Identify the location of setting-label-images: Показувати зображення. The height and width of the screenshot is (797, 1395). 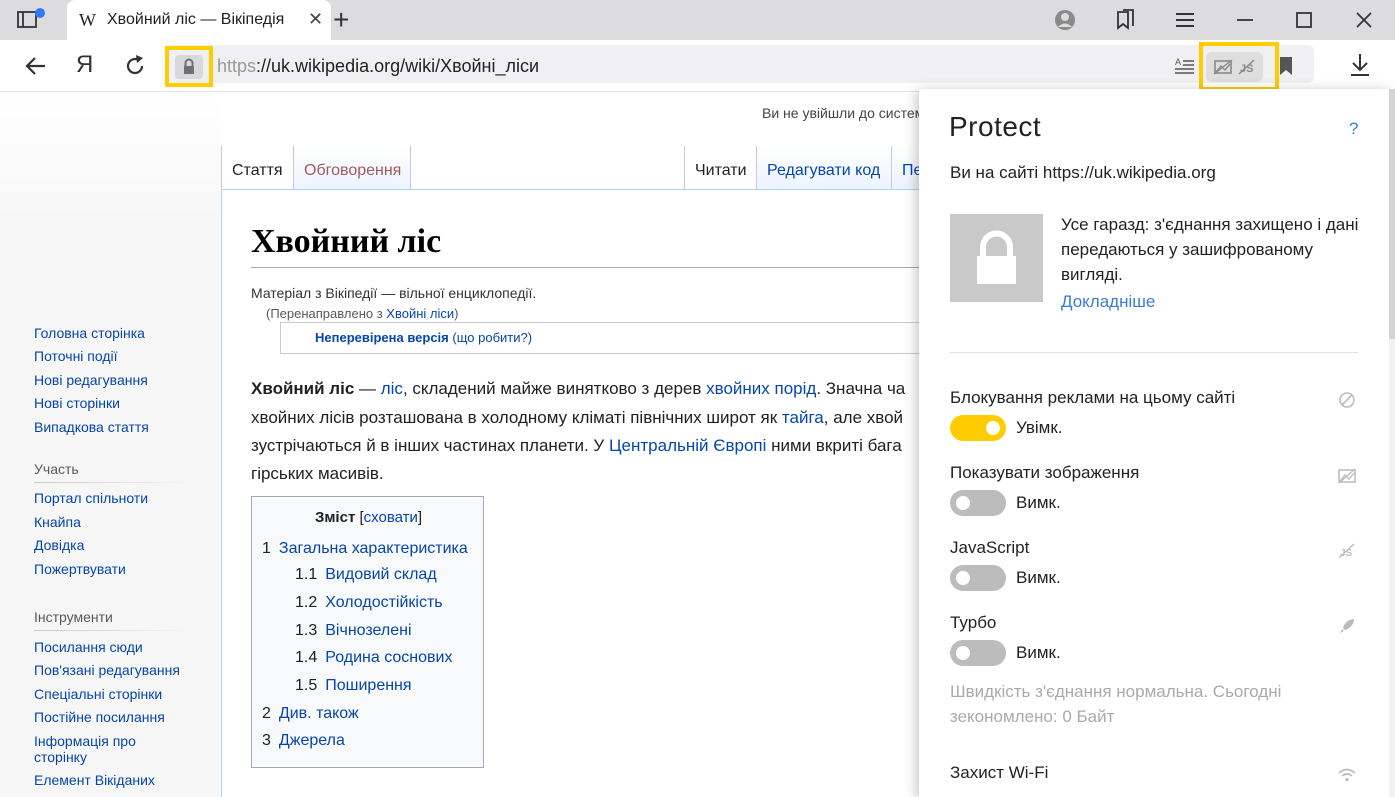
(1045, 472).